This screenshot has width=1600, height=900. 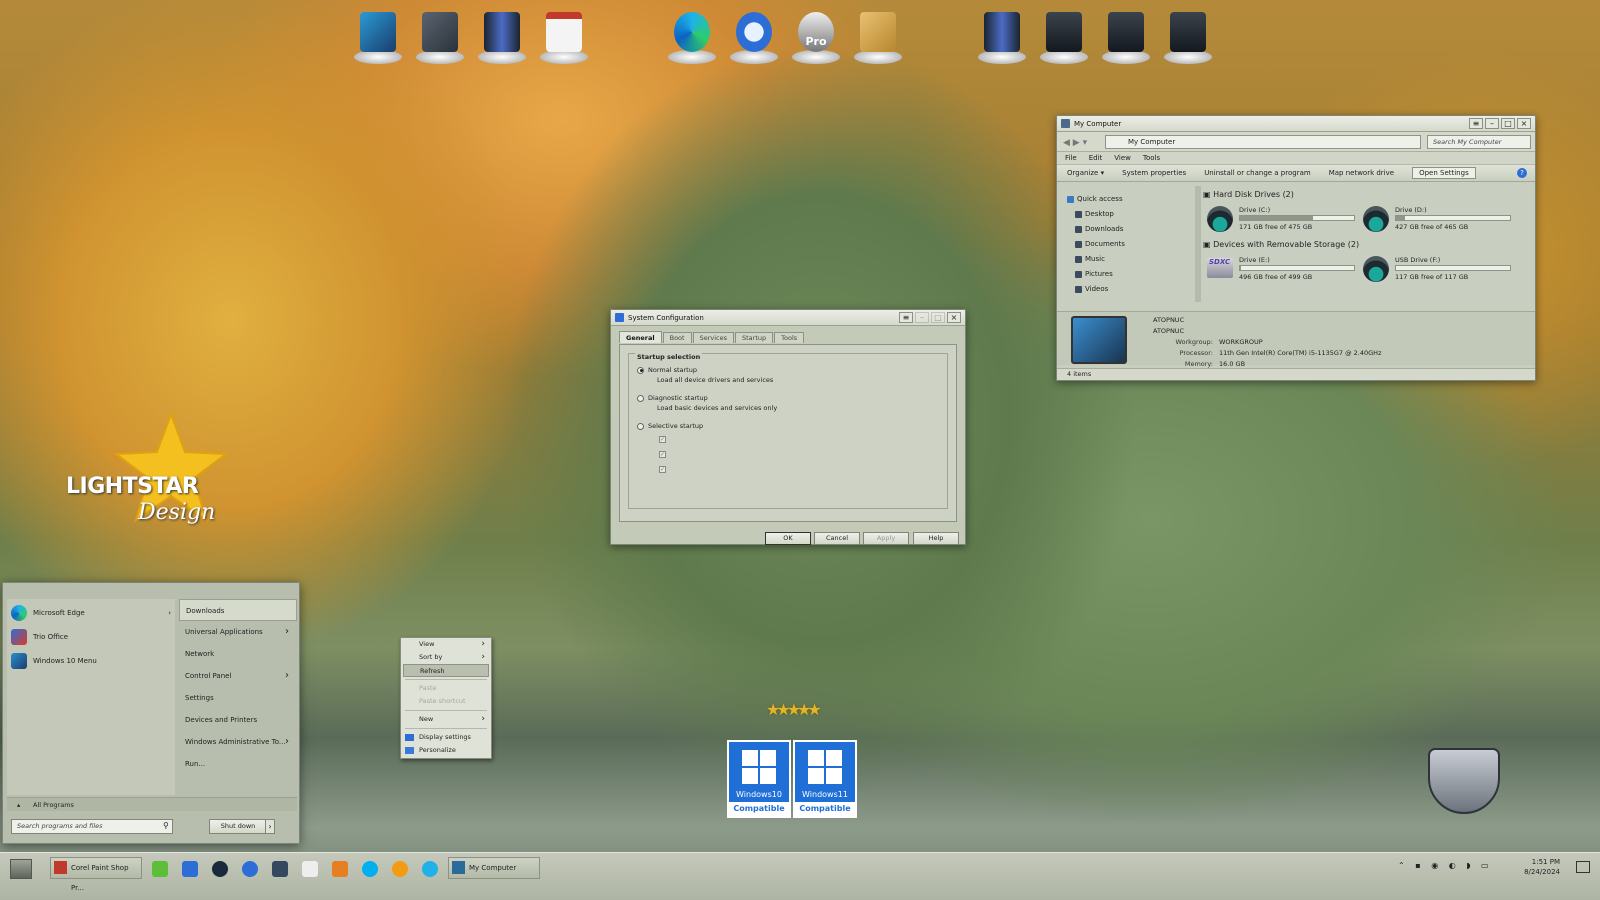 I want to click on program-edge: Microsoft Edge ›, so click(x=93, y=613).